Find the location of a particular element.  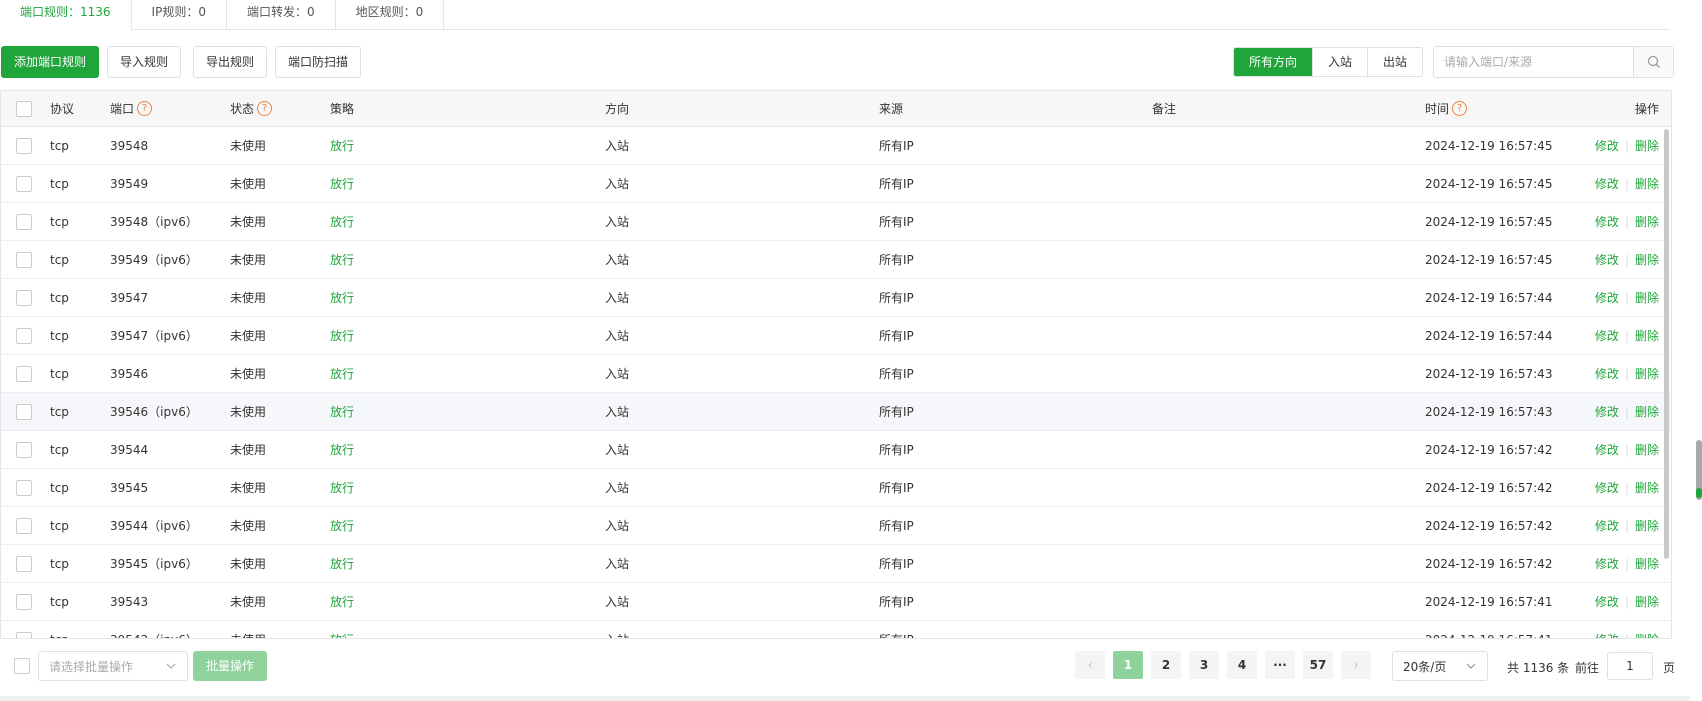

direction-outbound: 出站 is located at coordinates (1395, 62).